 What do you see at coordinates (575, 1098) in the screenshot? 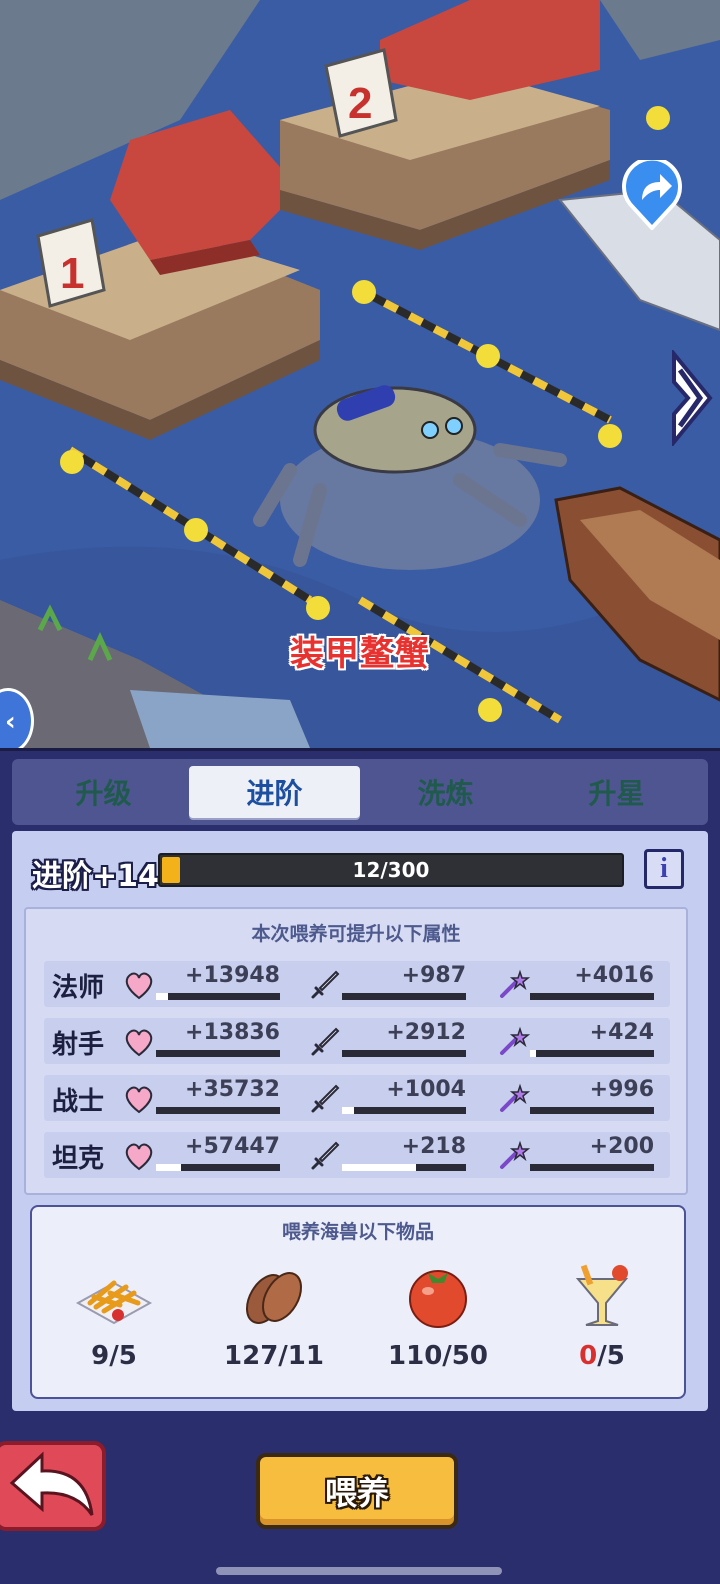
I see `stat-magic: +996` at bounding box center [575, 1098].